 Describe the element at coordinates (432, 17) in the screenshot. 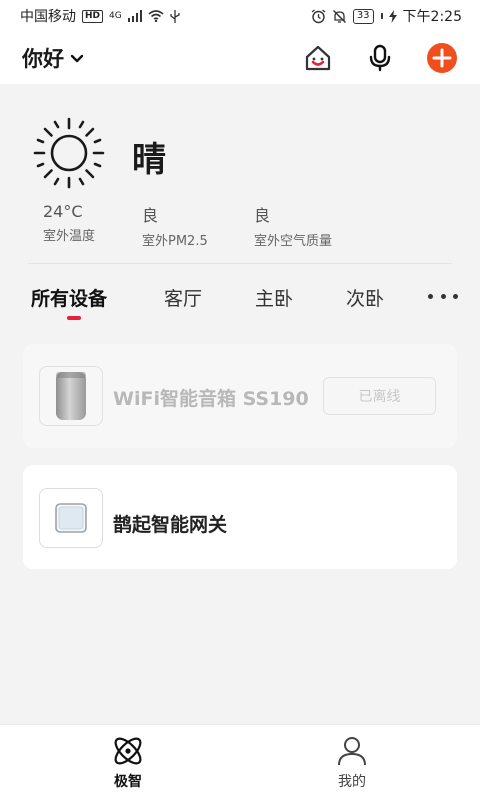

I see `clock-text: 下午2:25` at that location.